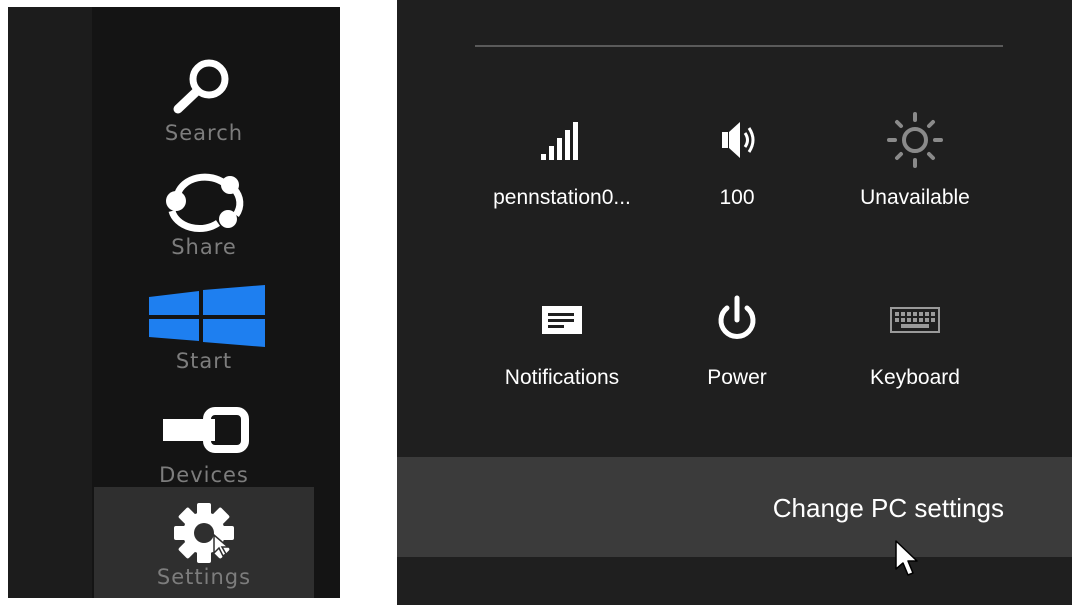 The image size is (1072, 605). What do you see at coordinates (562, 140) in the screenshot?
I see `network-signal-icon` at bounding box center [562, 140].